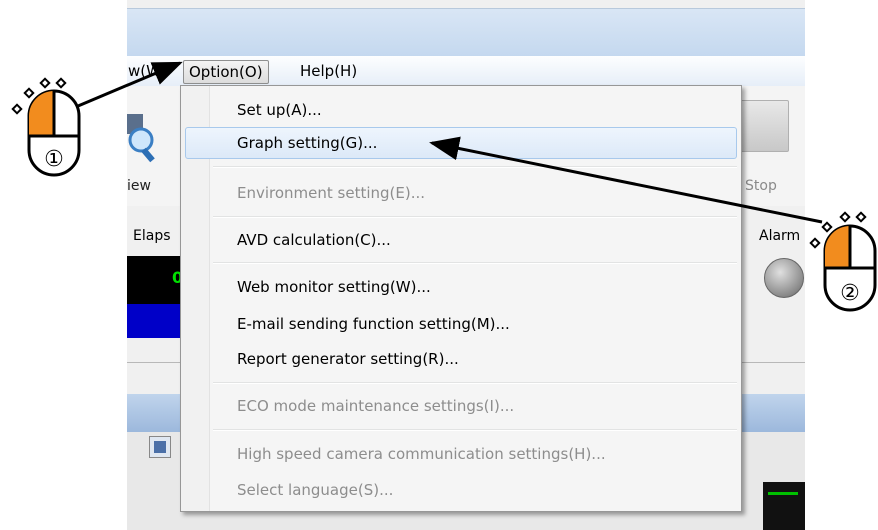 The image size is (878, 530). What do you see at coordinates (780, 236) in the screenshot?
I see `alarm-label: Alarm` at bounding box center [780, 236].